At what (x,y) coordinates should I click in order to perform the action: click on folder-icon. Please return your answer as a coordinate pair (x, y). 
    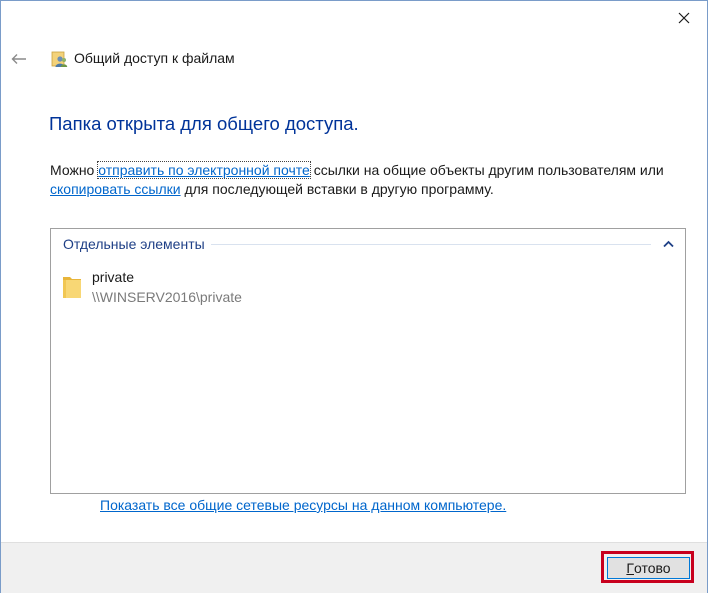
    Looking at the image, I should click on (72, 287).